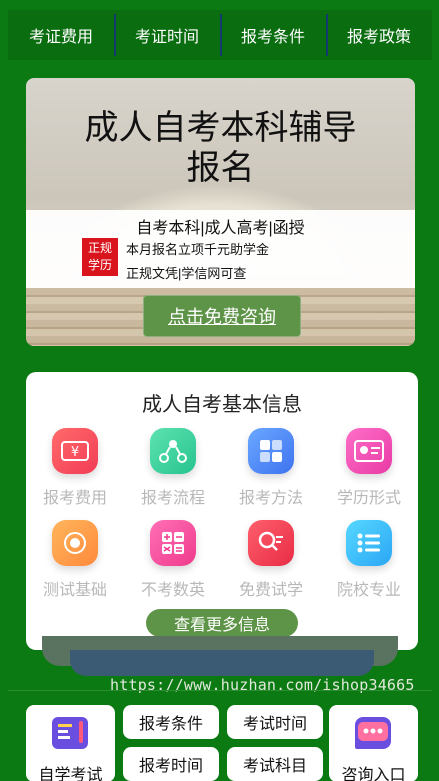 The width and height of the screenshot is (439, 781). Describe the element at coordinates (373, 774) in the screenshot. I see `consult-entry-label: 咨询入口` at that location.